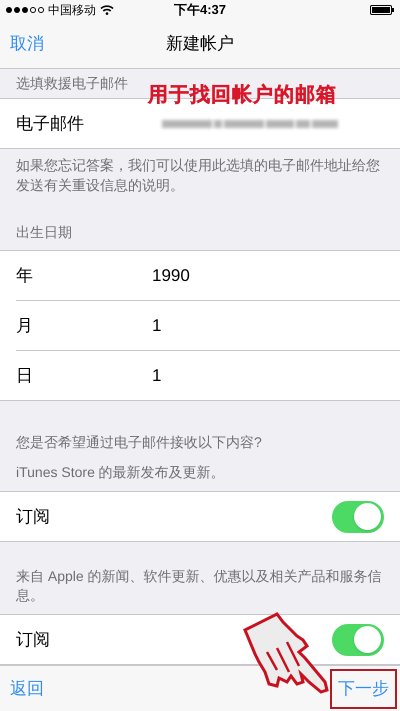 This screenshot has width=400, height=711. What do you see at coordinates (199, 586) in the screenshot?
I see `section-text: 来自 Apple 的新闻、软件更新、优惠以及相关产品和服务信息。` at bounding box center [199, 586].